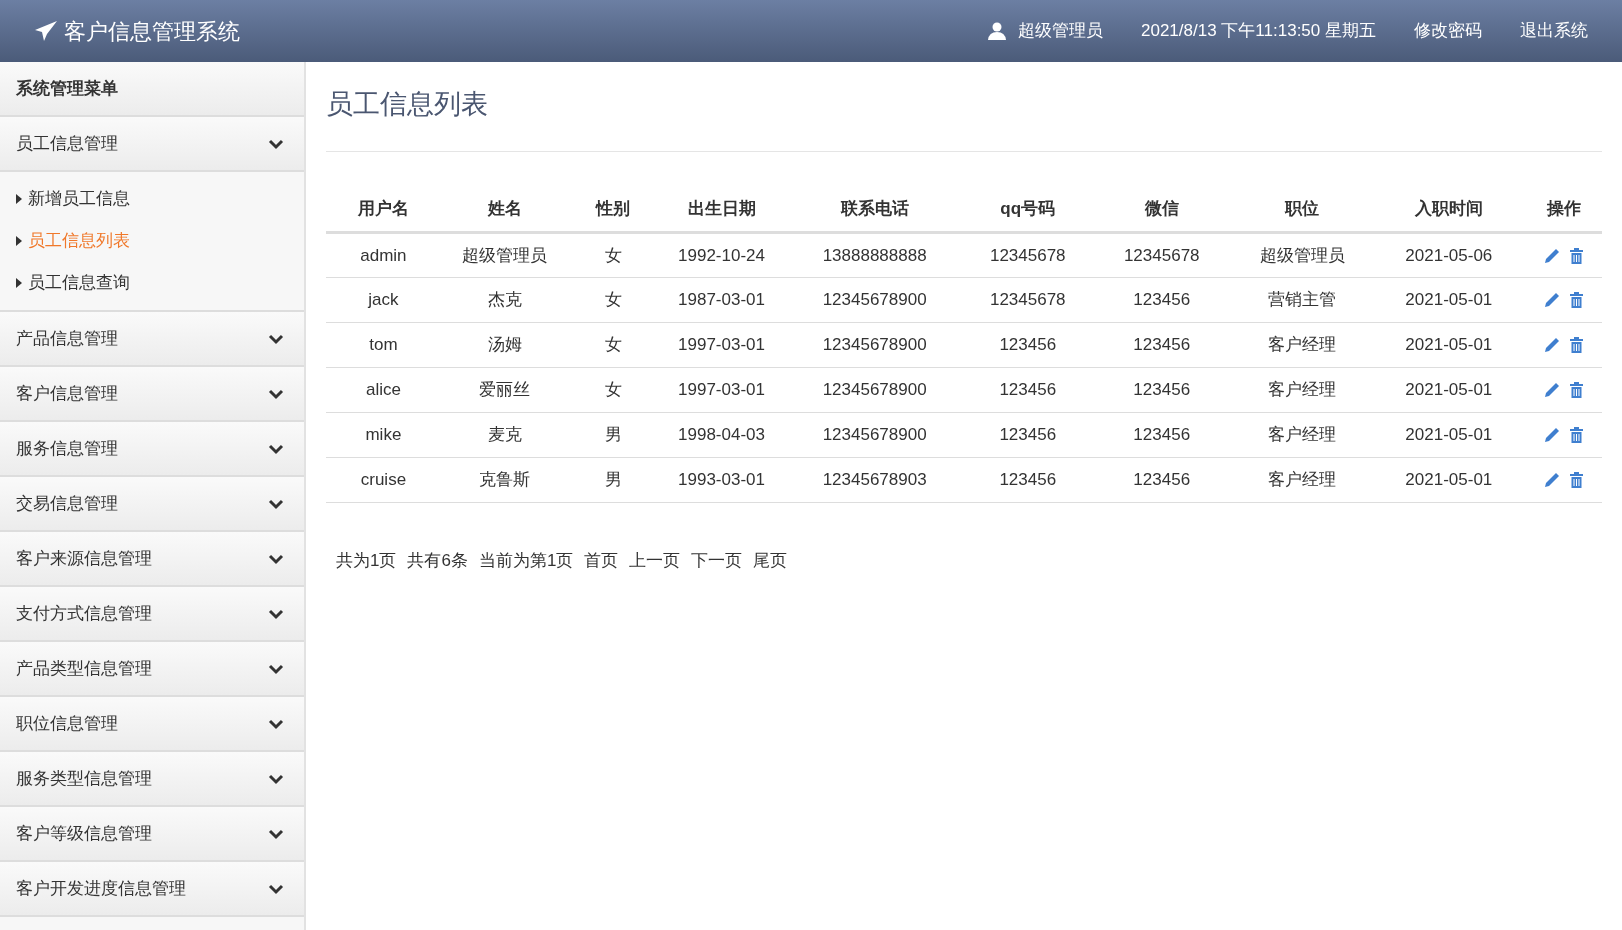 Image resolution: width=1622 pixels, height=930 pixels. I want to click on table-cell: tom, so click(383, 345).